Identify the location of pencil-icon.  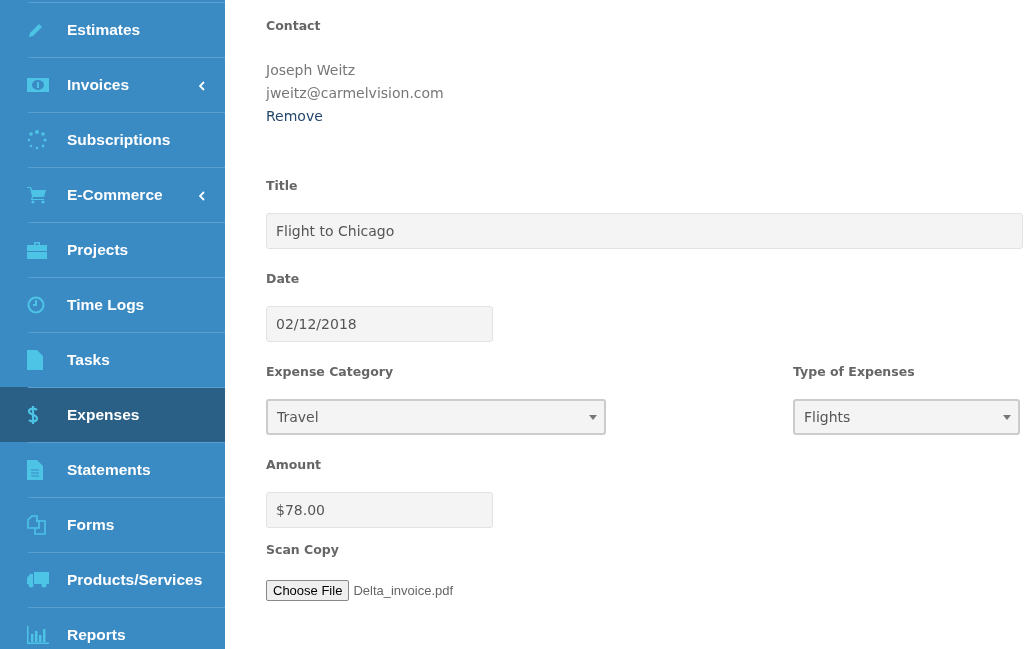
(36, 30).